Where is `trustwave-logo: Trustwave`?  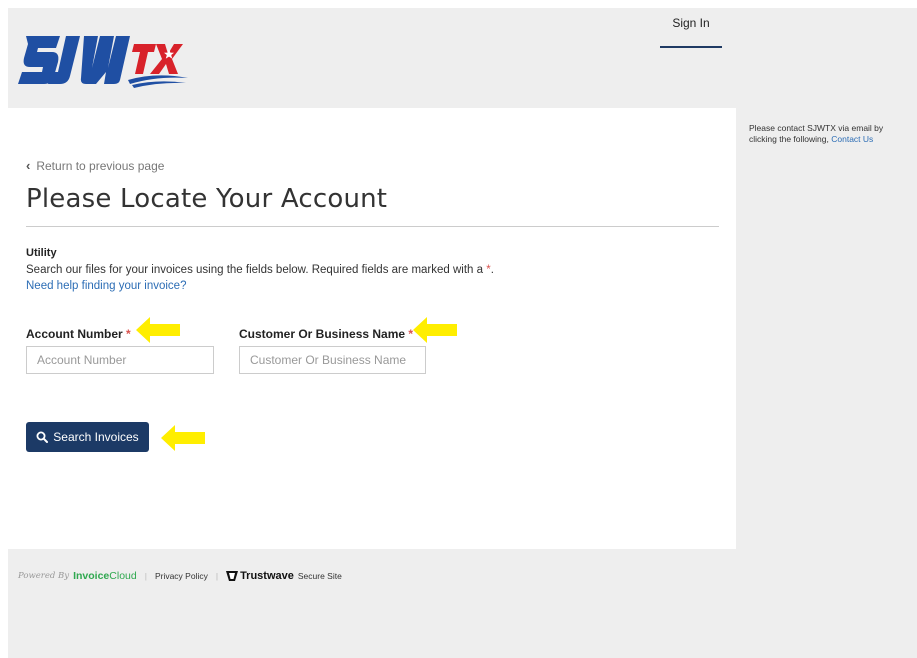 trustwave-logo: Trustwave is located at coordinates (260, 576).